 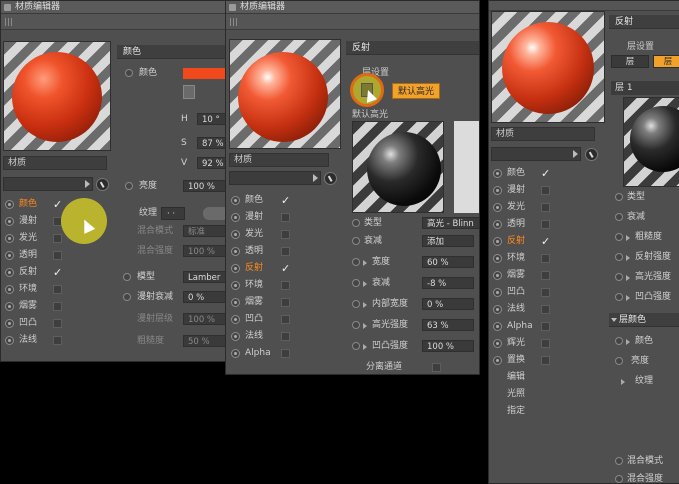 I want to click on layer-tab-a: 层, so click(x=630, y=61).